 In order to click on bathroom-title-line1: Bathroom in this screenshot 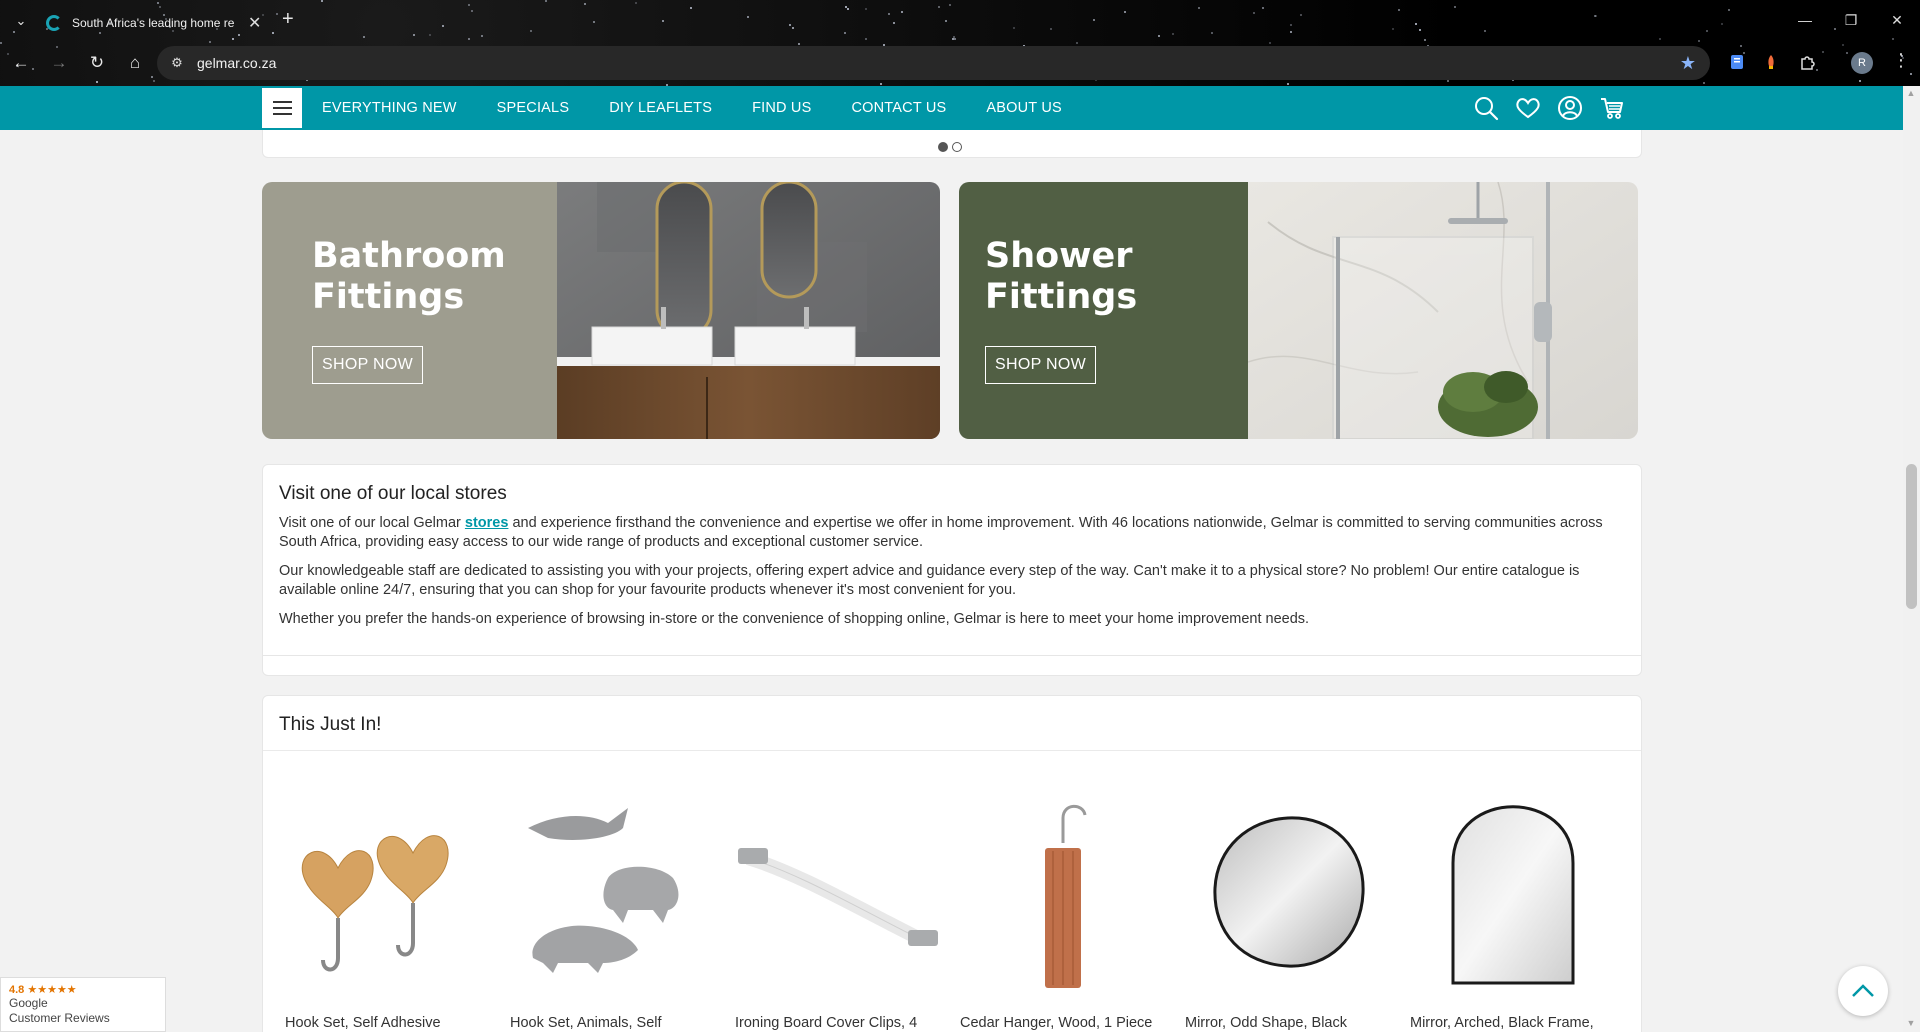, I will do `click(409, 256)`.